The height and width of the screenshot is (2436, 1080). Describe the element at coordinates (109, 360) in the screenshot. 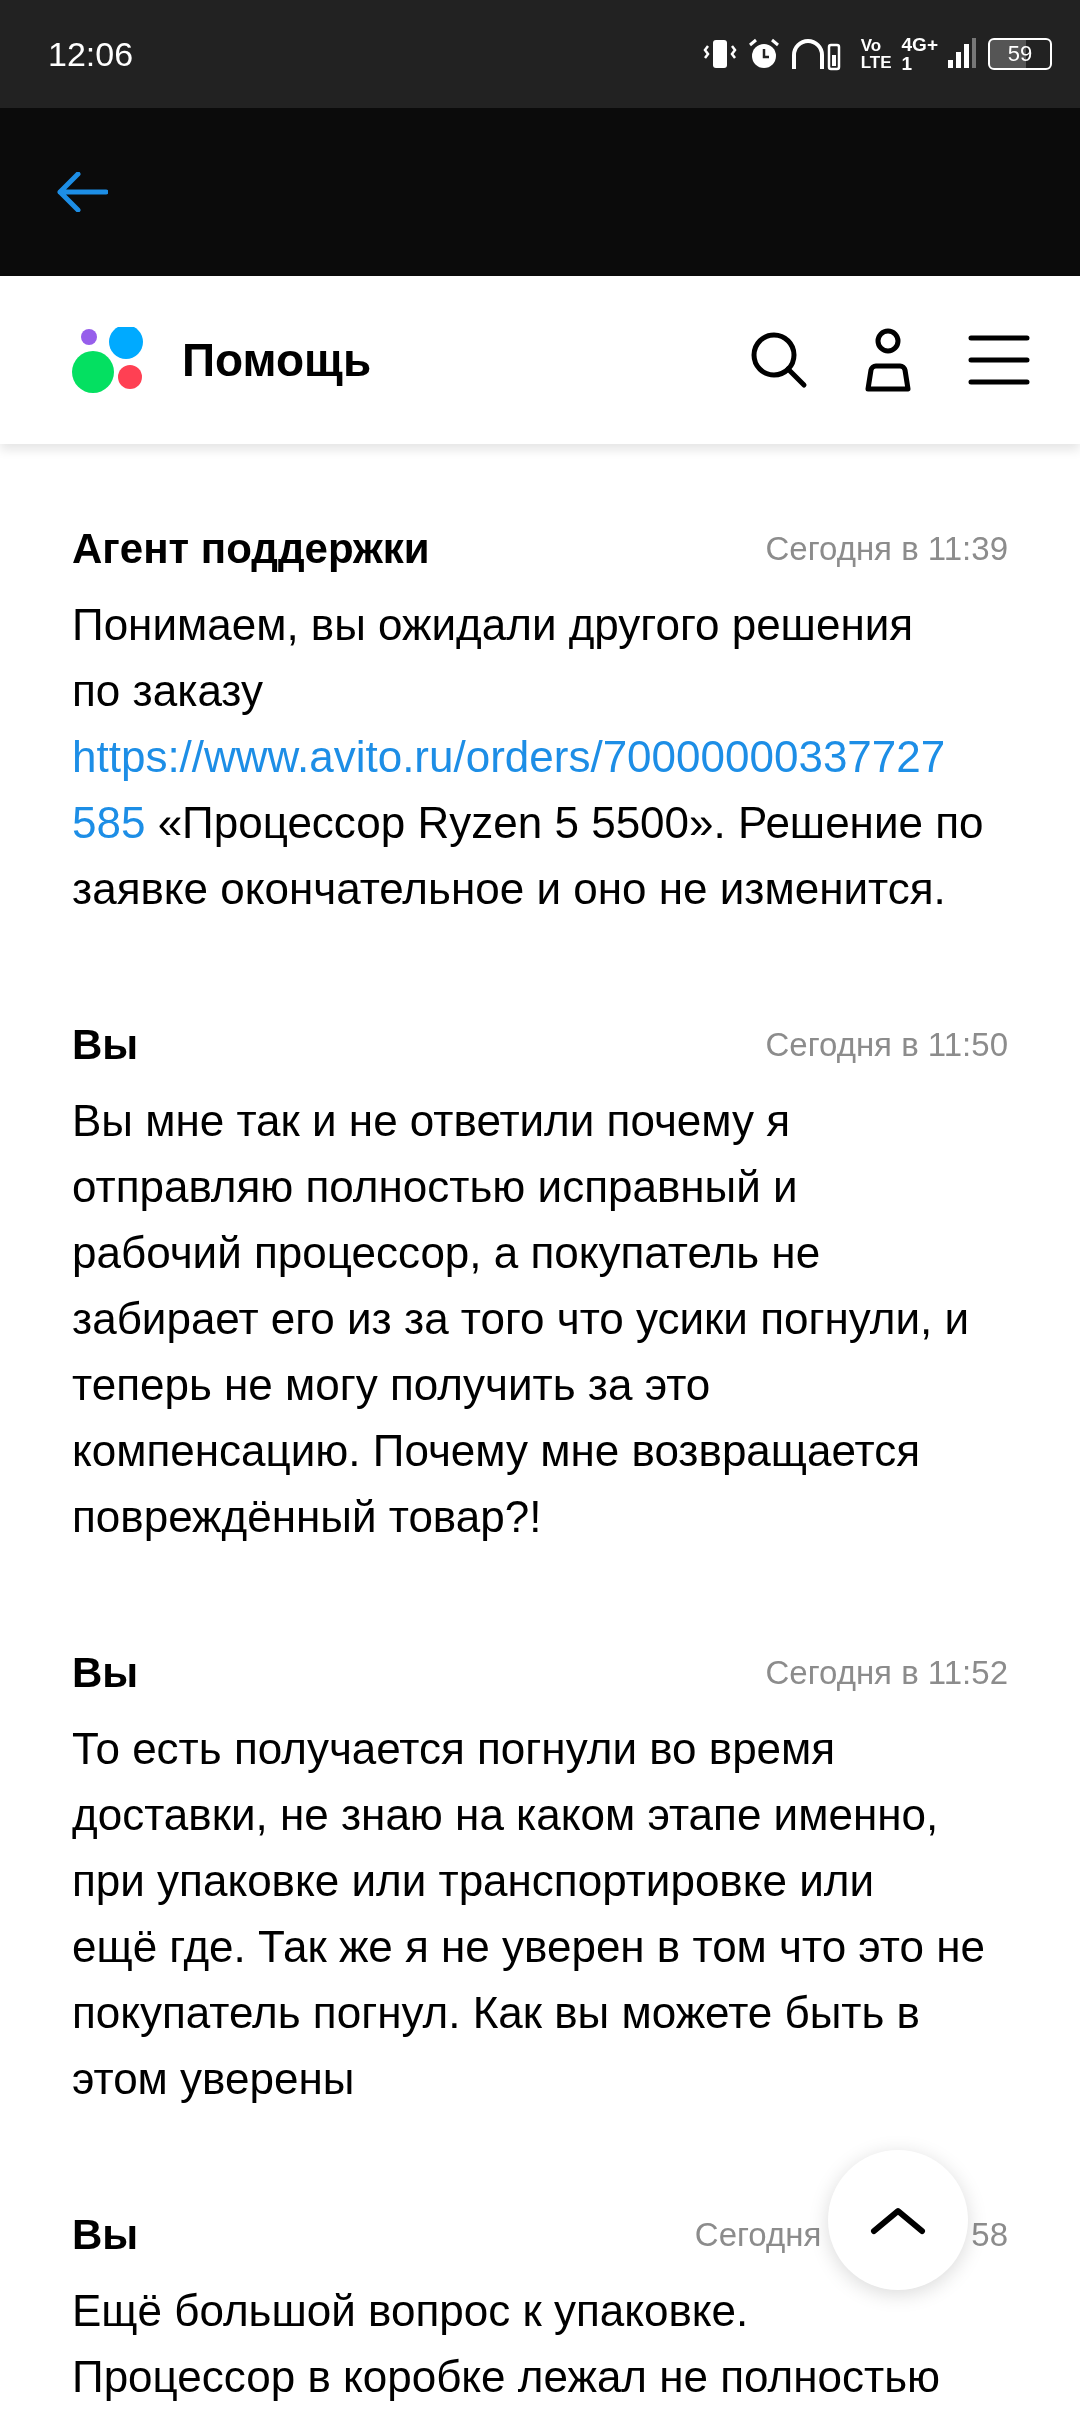

I see `logo-icon` at that location.